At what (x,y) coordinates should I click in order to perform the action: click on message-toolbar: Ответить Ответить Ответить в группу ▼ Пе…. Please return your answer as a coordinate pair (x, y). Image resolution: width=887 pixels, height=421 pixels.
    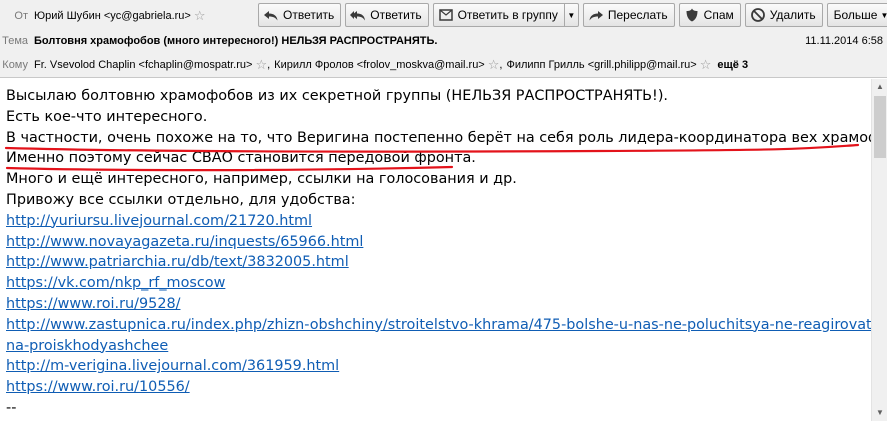
    Looking at the image, I should click on (572, 15).